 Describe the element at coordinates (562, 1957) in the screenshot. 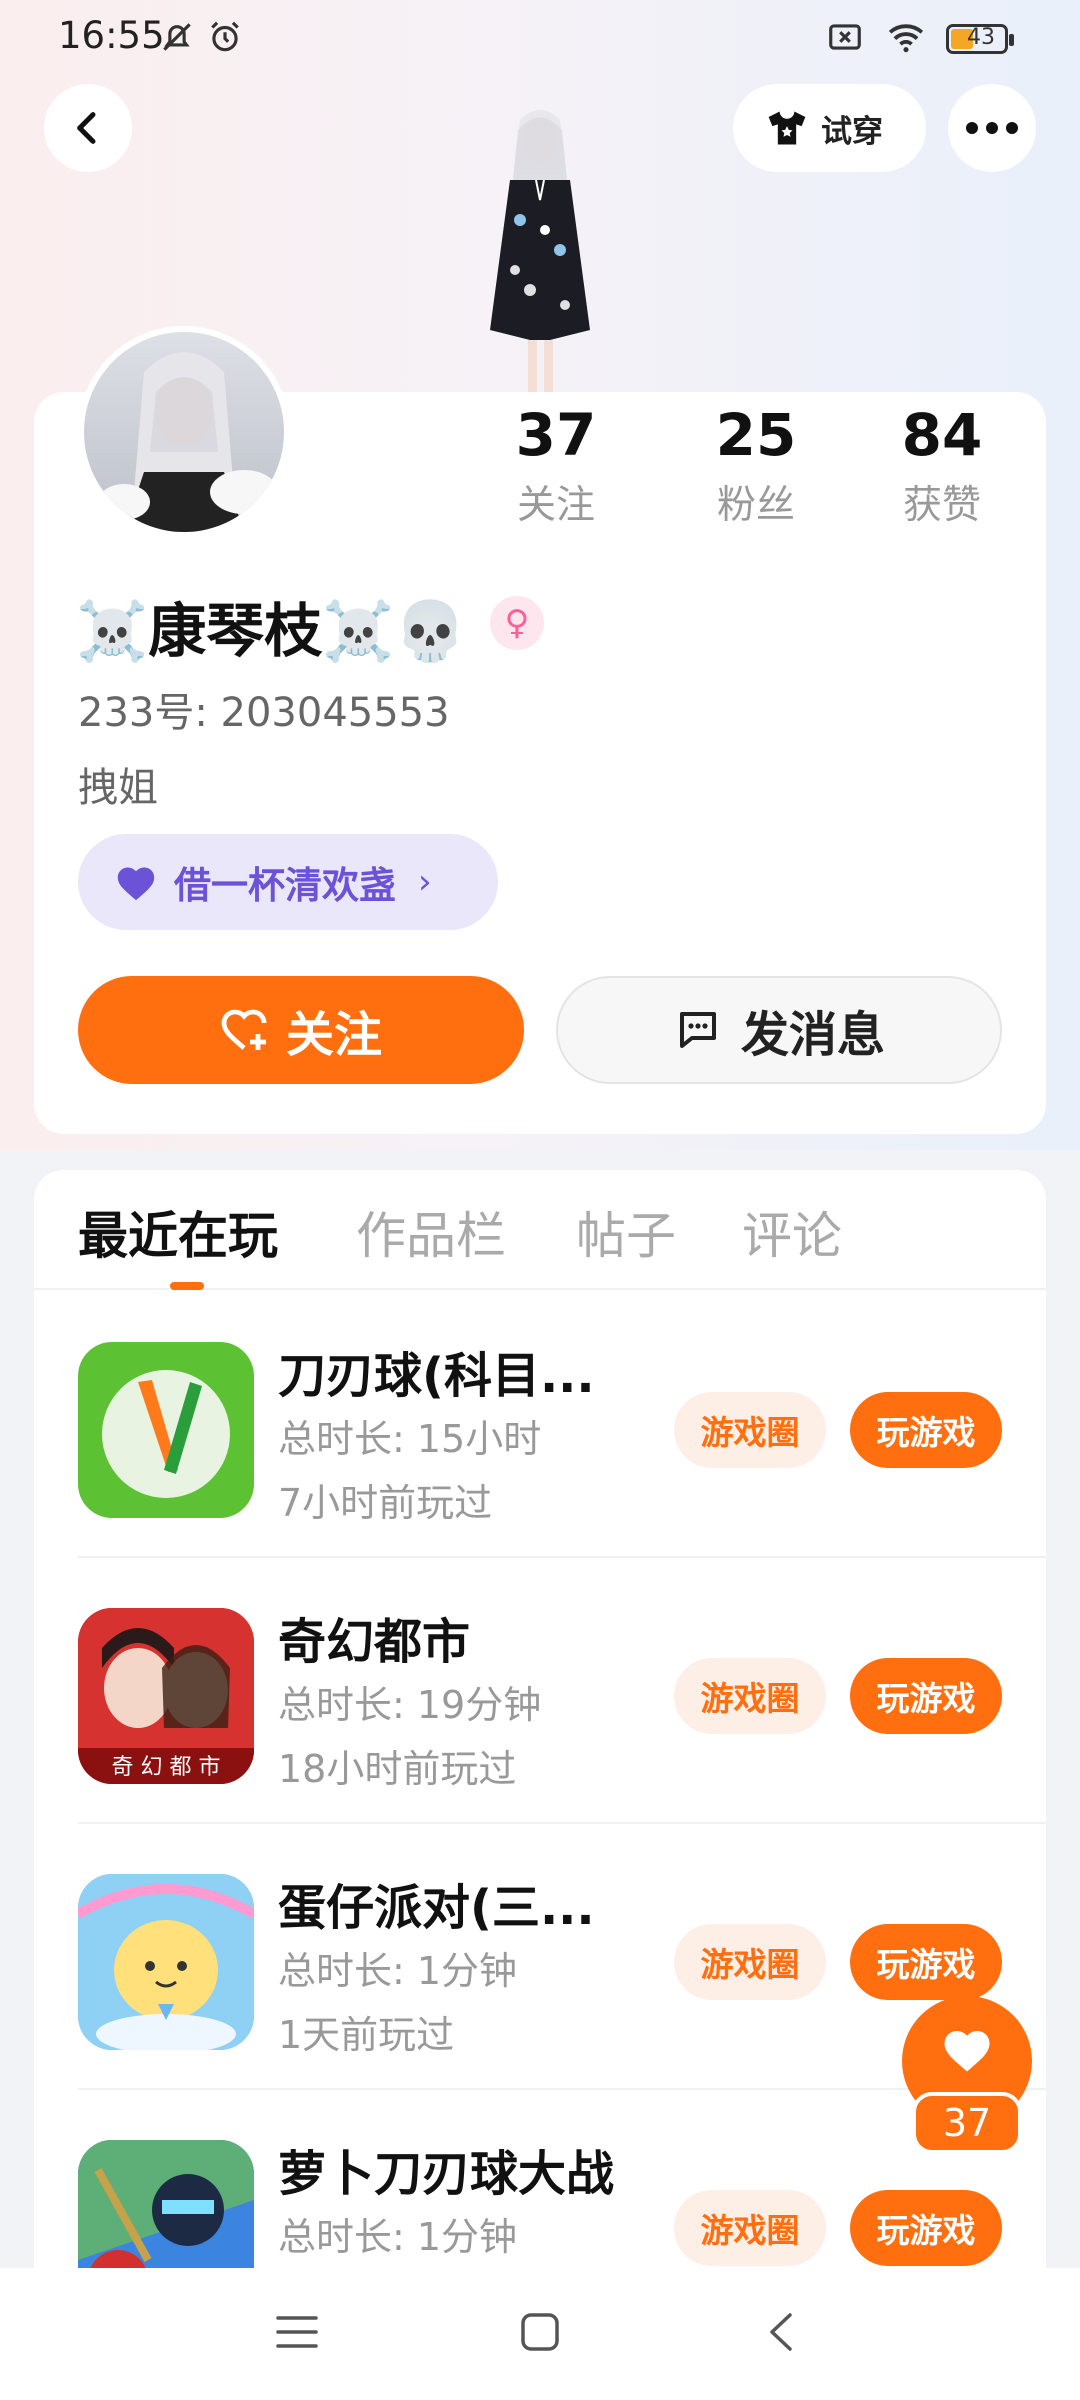

I see `list-item: 蛋仔派对(三... 总时长: 1分钟 1天前玩过 游戏圈 玩游戏` at that location.